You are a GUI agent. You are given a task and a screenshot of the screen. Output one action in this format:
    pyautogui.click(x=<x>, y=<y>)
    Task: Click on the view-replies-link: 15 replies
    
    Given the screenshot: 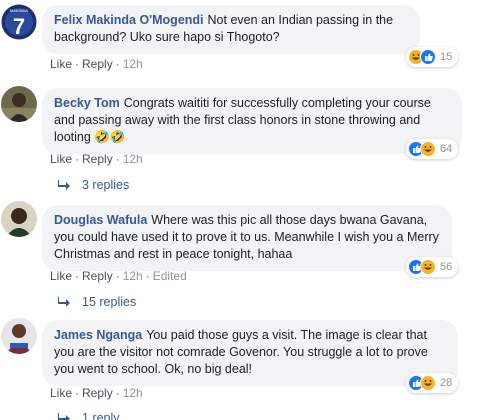 What is the action you would take?
    pyautogui.click(x=97, y=302)
    